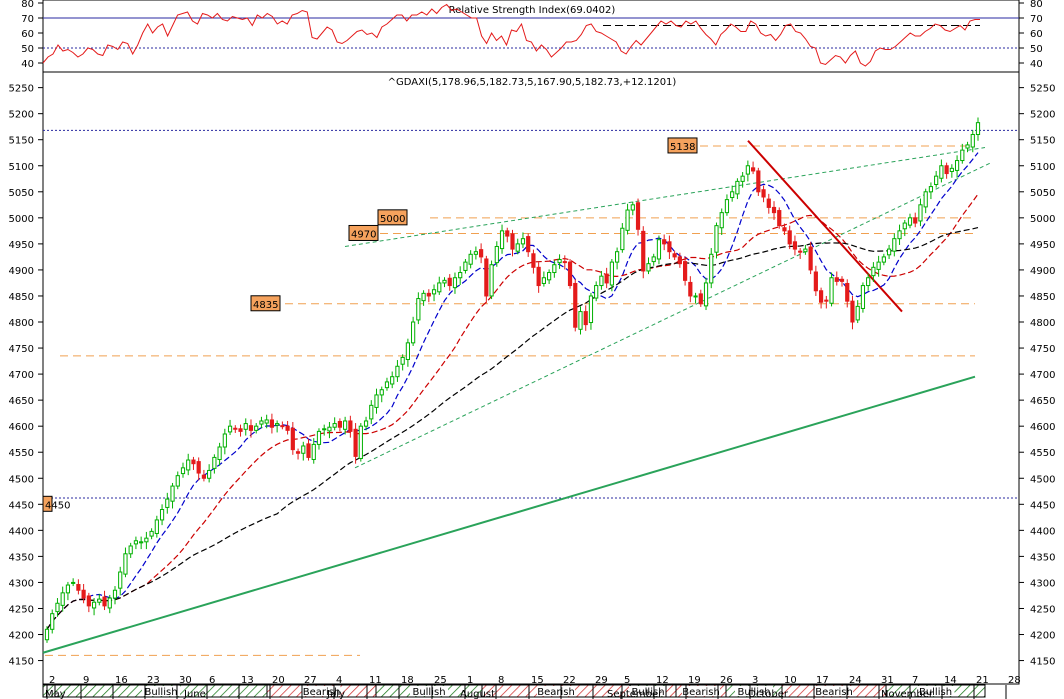  I want to click on price-tick-label-left: 4150, so click(21, 662).